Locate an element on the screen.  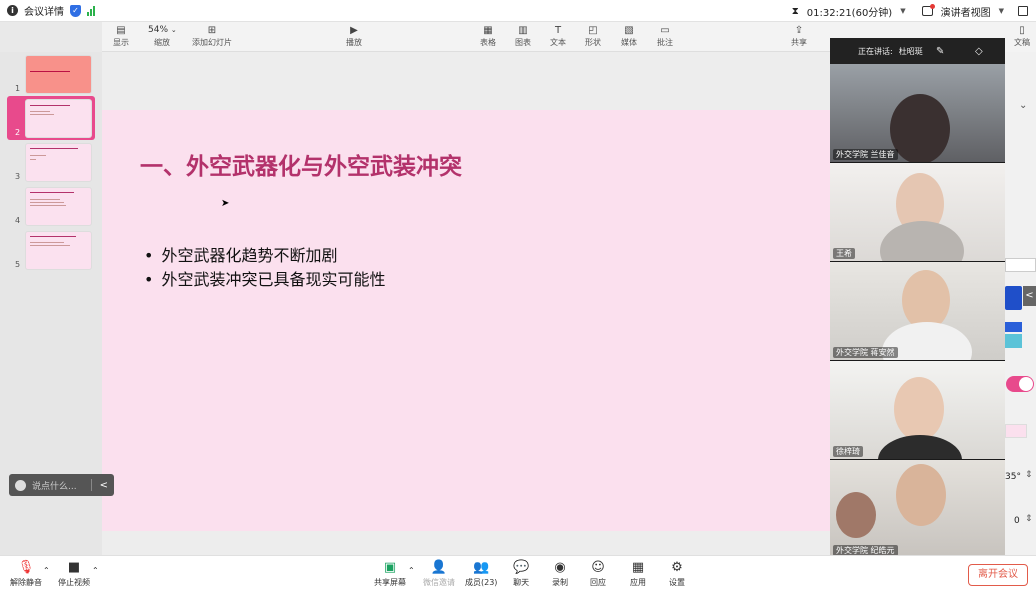
chat-input-bar: 说点什么... < is located at coordinates (61, 485).